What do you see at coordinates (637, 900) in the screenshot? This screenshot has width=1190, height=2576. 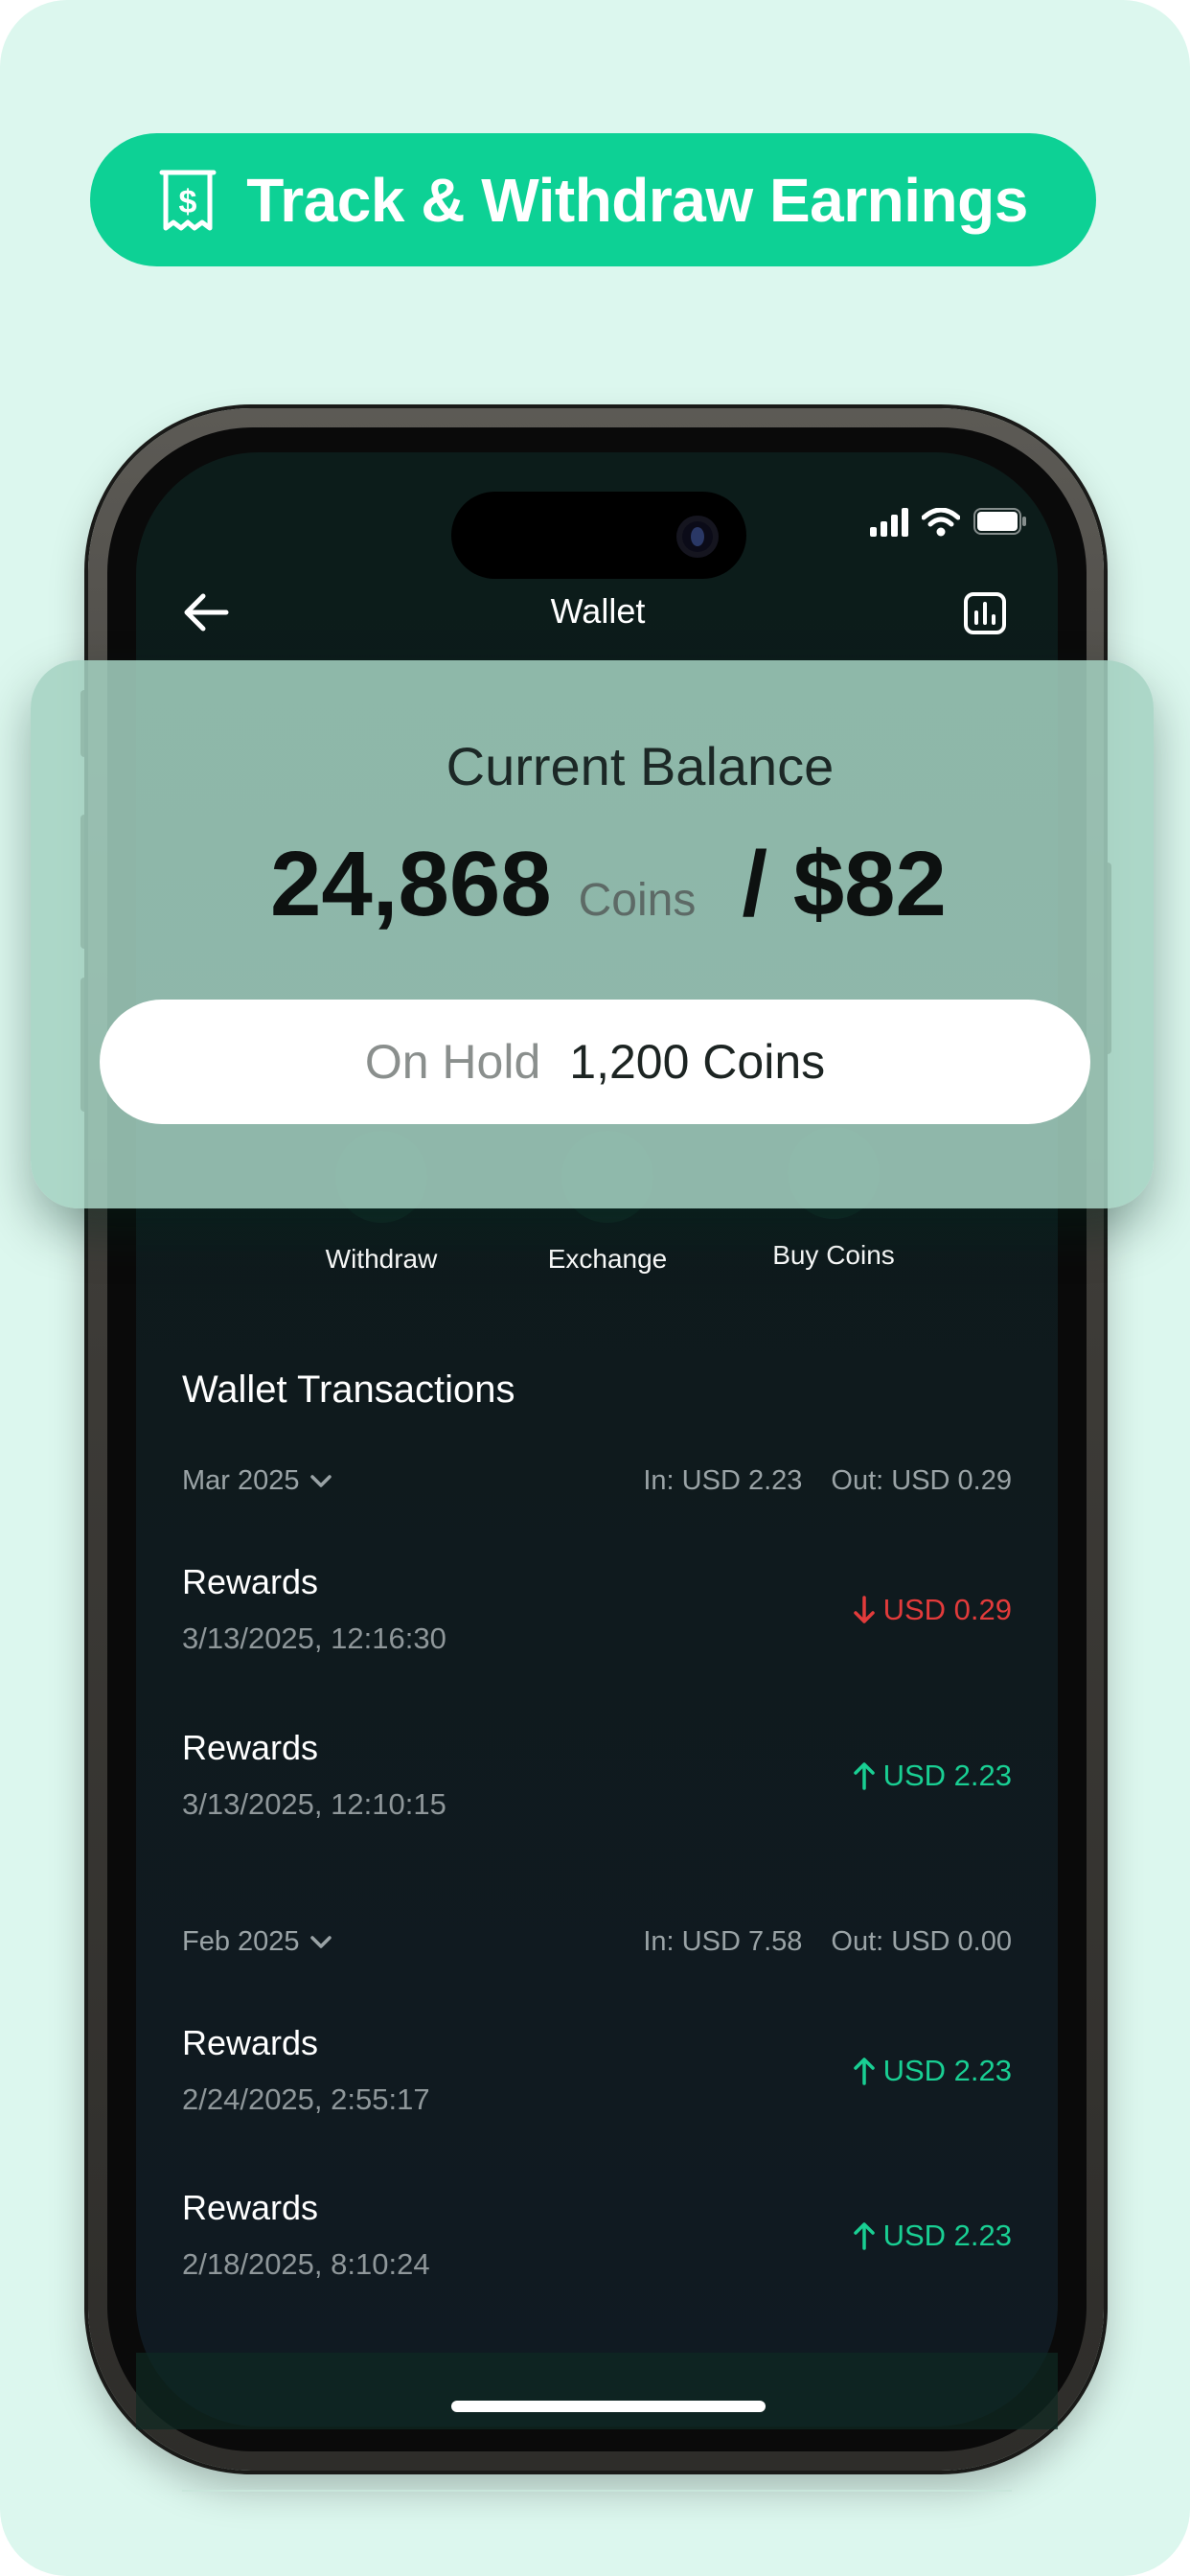 I see `balance-coins-unit: Coins` at bounding box center [637, 900].